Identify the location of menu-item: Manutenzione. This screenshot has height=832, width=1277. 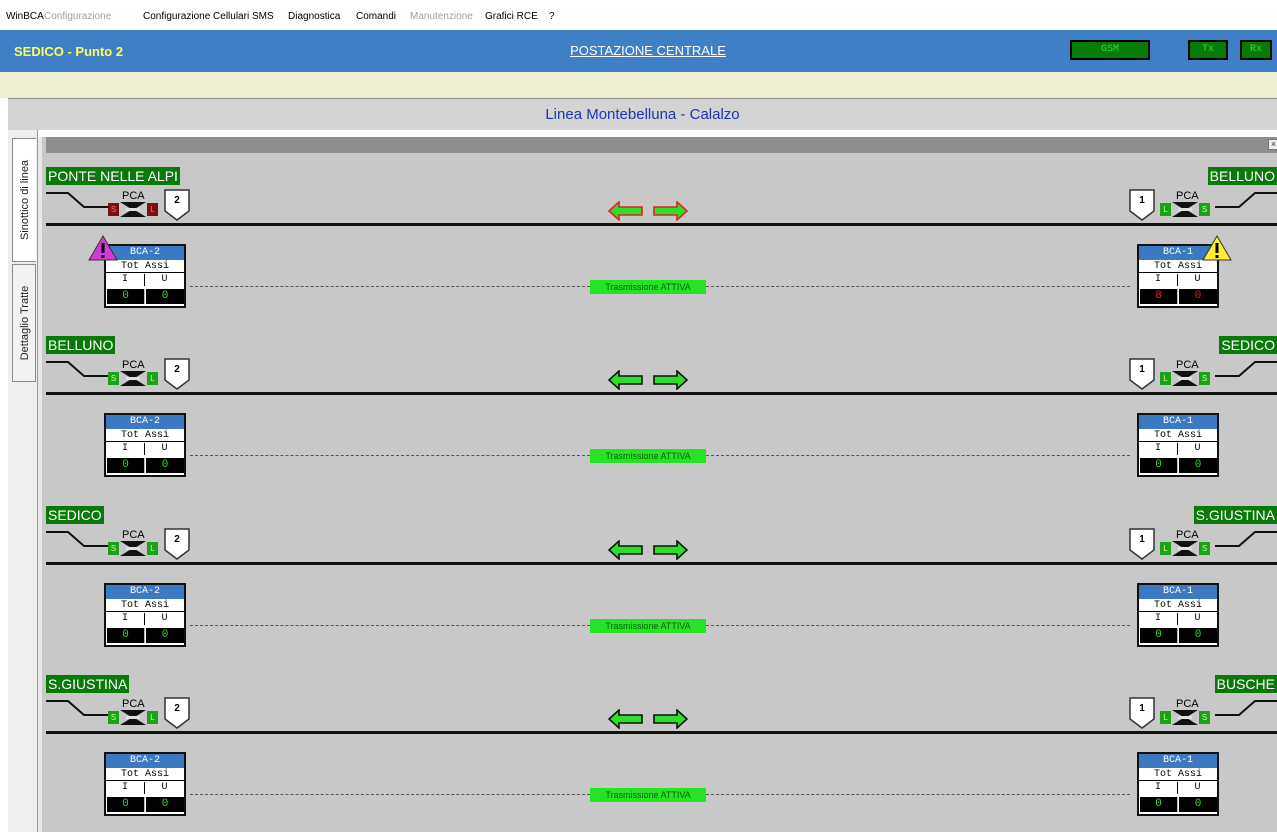
(441, 16).